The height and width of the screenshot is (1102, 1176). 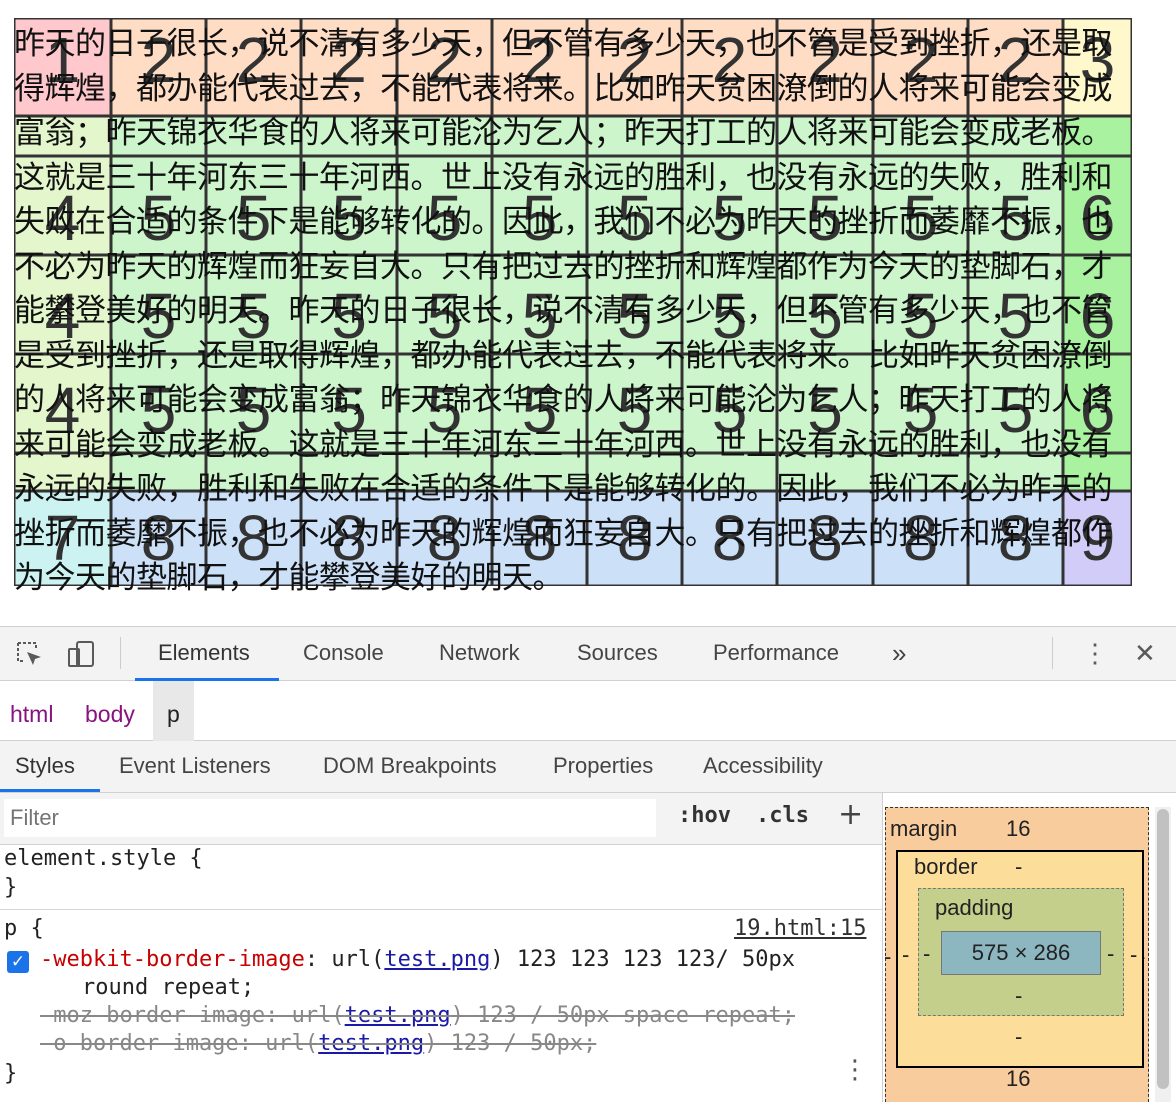 I want to click on padding-bottom-value: -, so click(x=1018, y=996).